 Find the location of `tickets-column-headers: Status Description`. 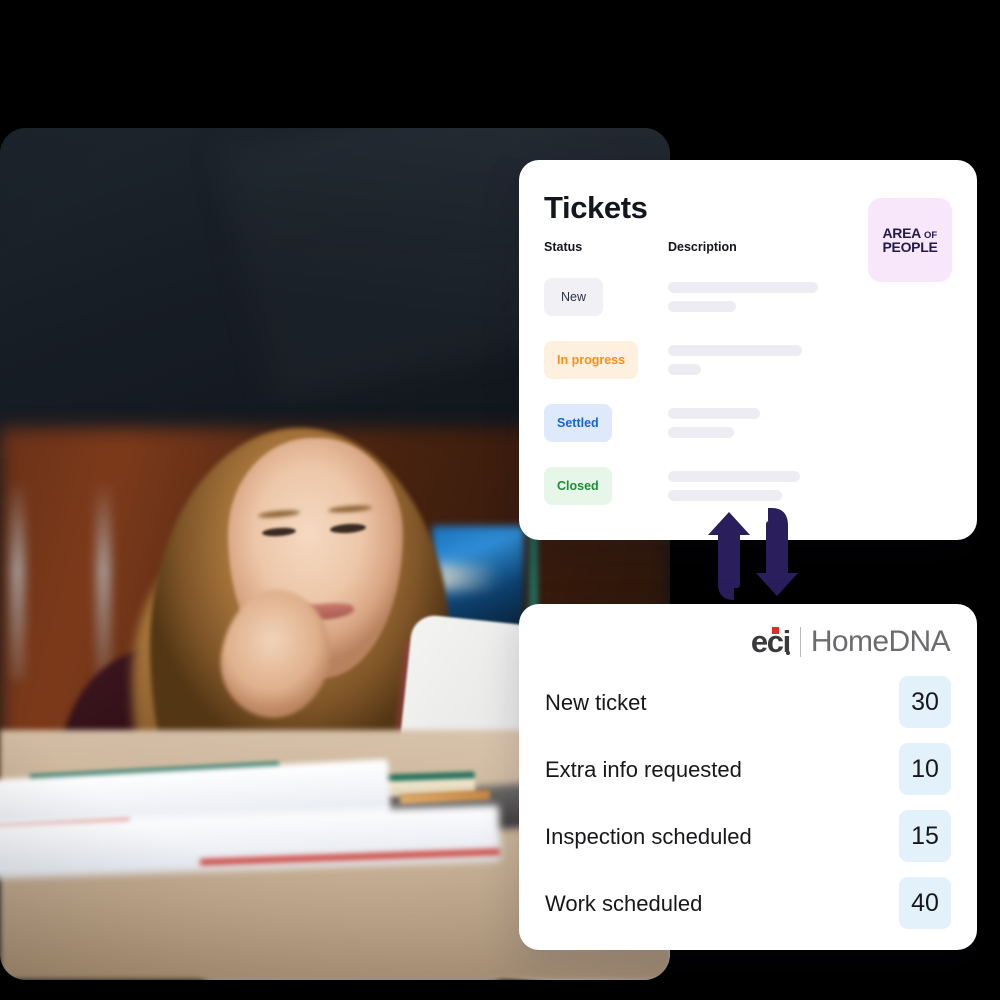

tickets-column-headers: Status Description is located at coordinates (748, 251).